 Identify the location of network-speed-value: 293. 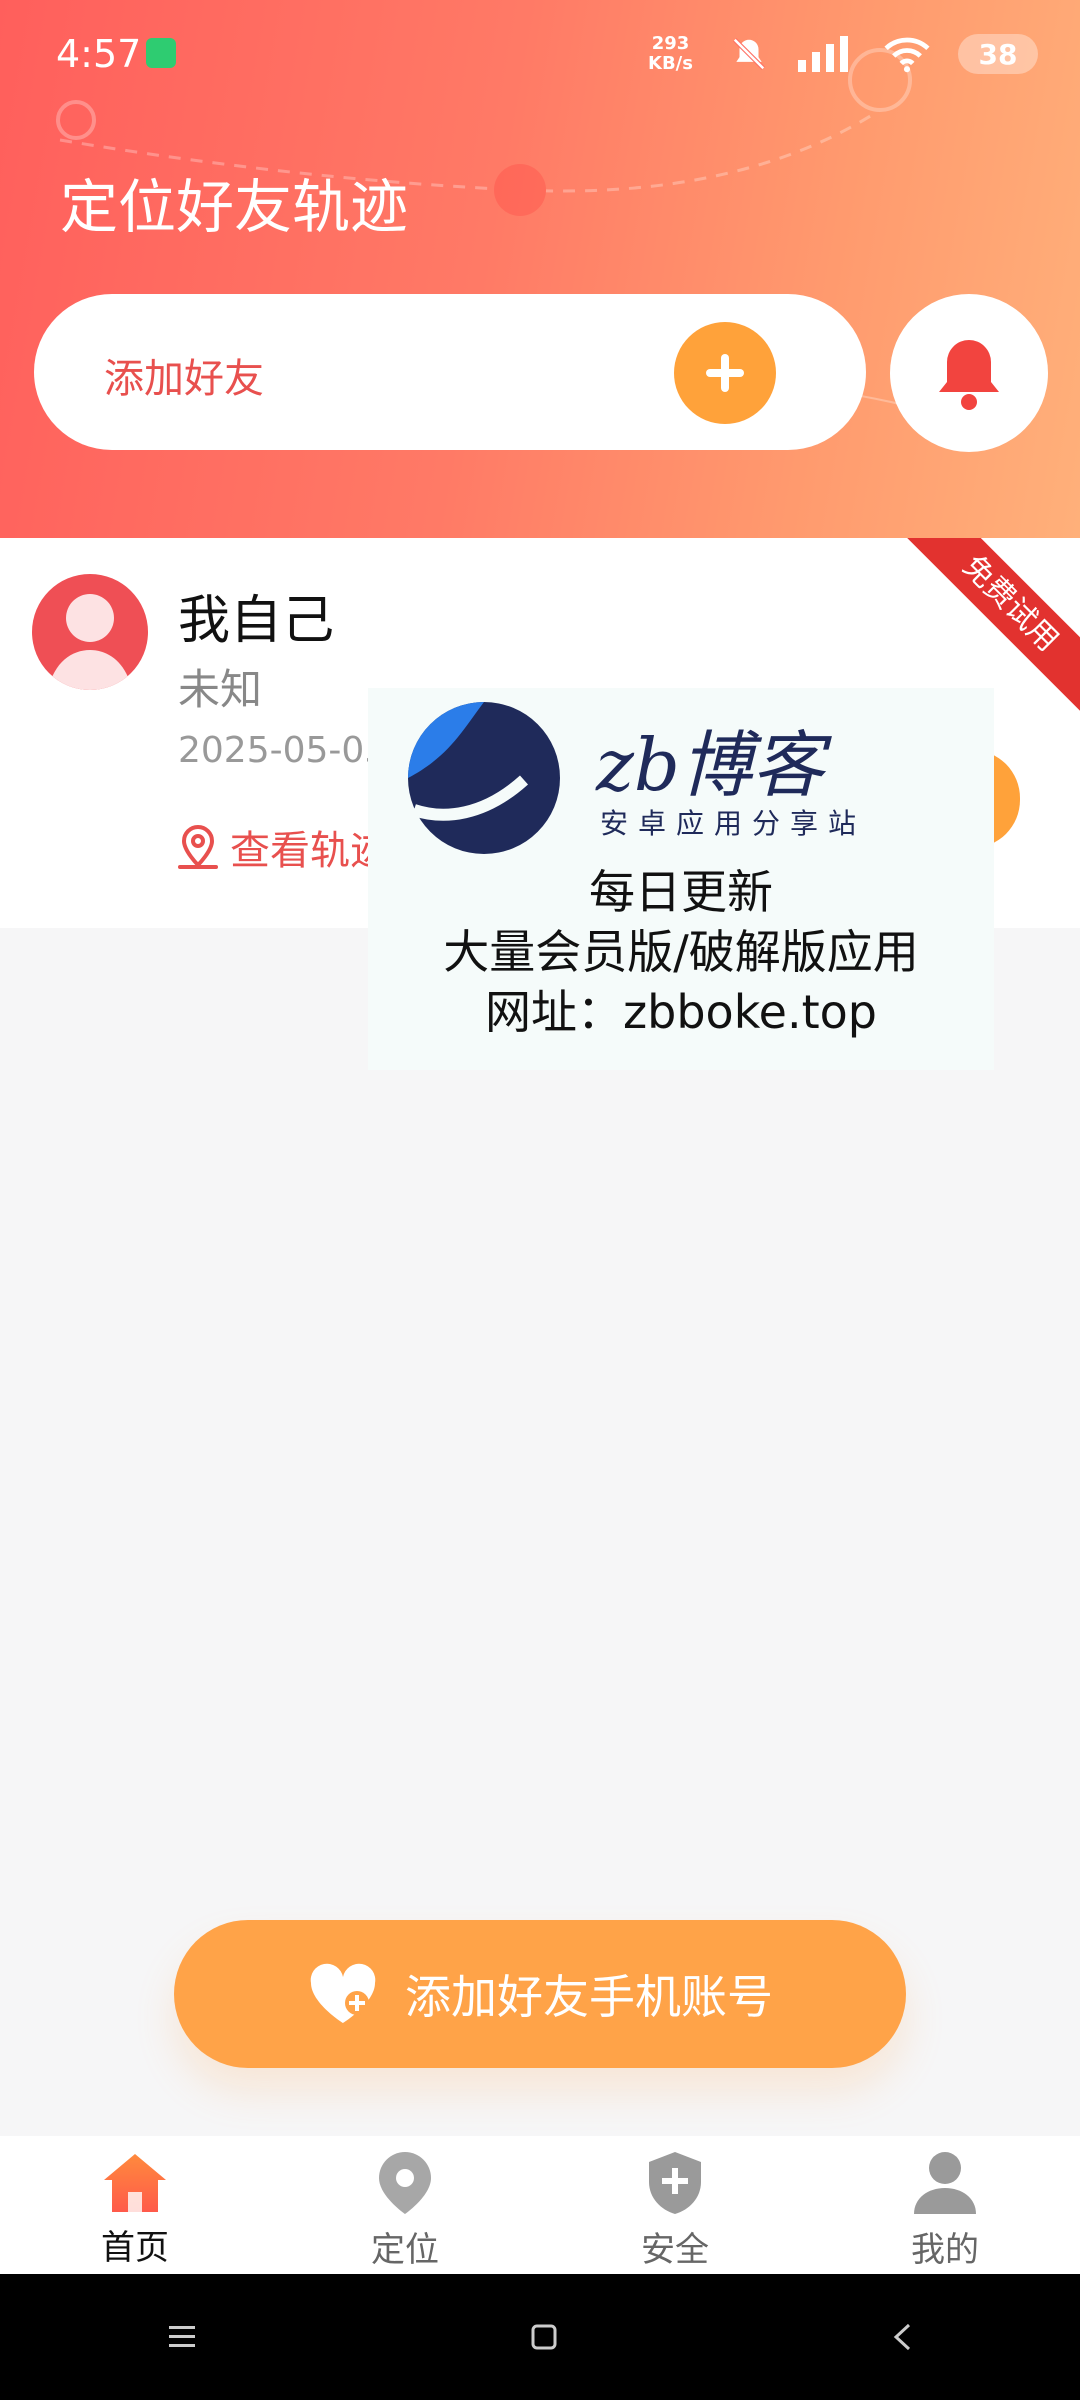
(670, 43).